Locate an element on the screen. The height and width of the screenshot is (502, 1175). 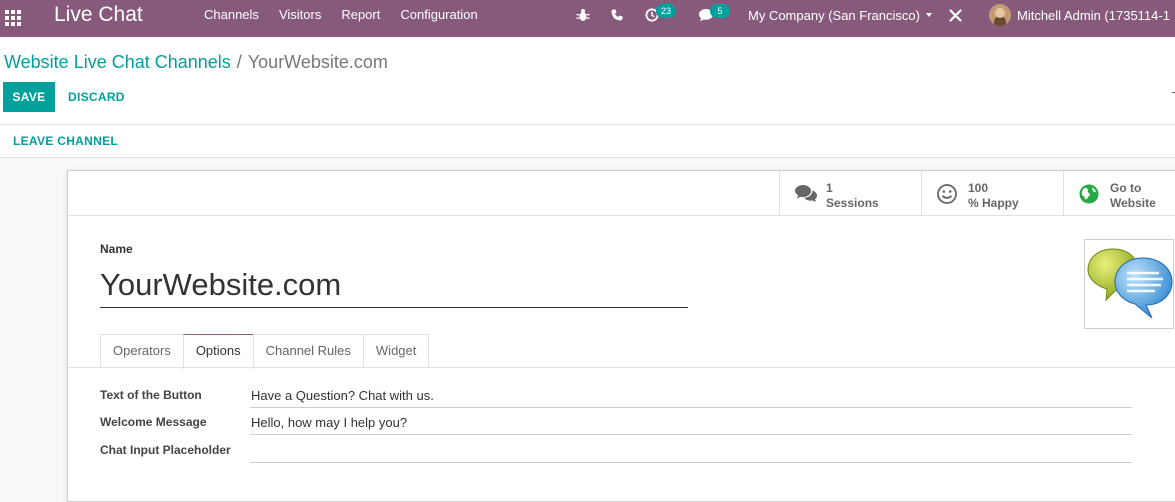
sessions-stat-button: 1 Sessions is located at coordinates (850, 193).